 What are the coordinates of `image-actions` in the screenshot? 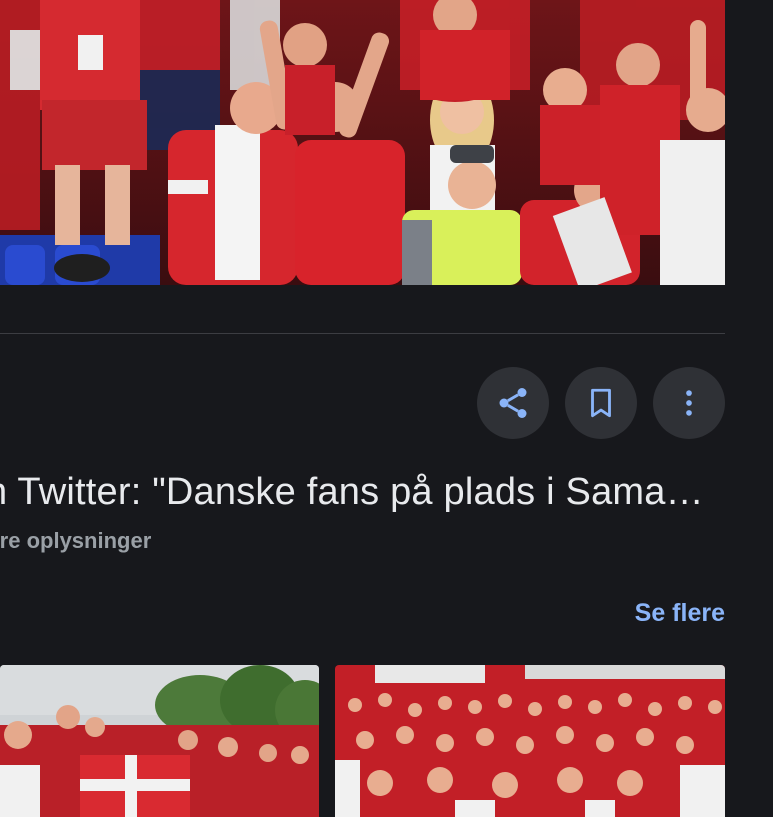 It's located at (601, 403).